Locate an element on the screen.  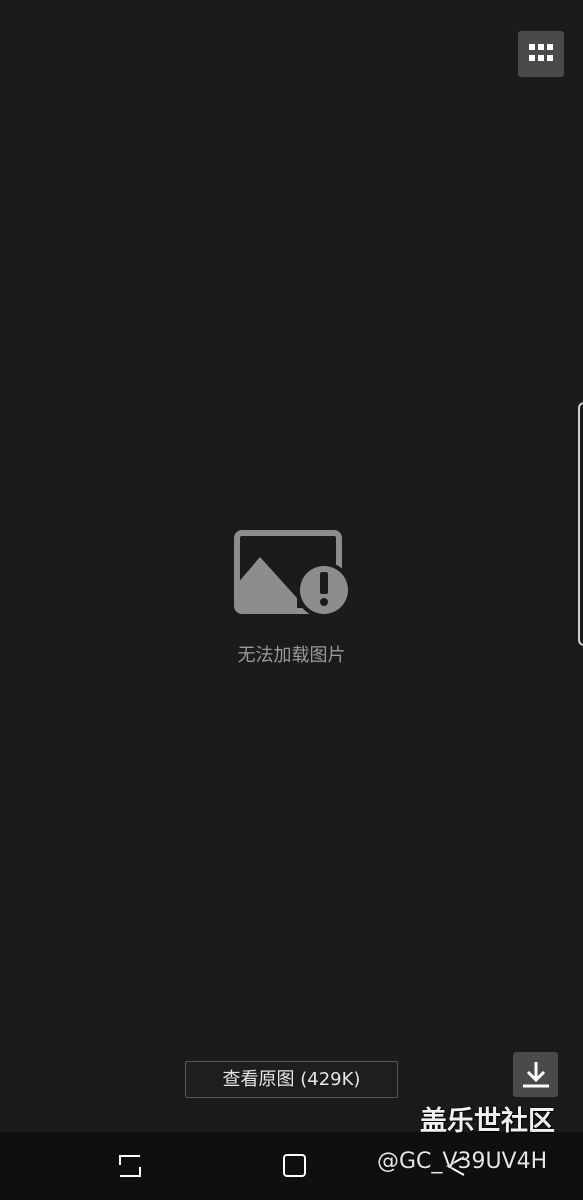
download-icon is located at coordinates (536, 1075).